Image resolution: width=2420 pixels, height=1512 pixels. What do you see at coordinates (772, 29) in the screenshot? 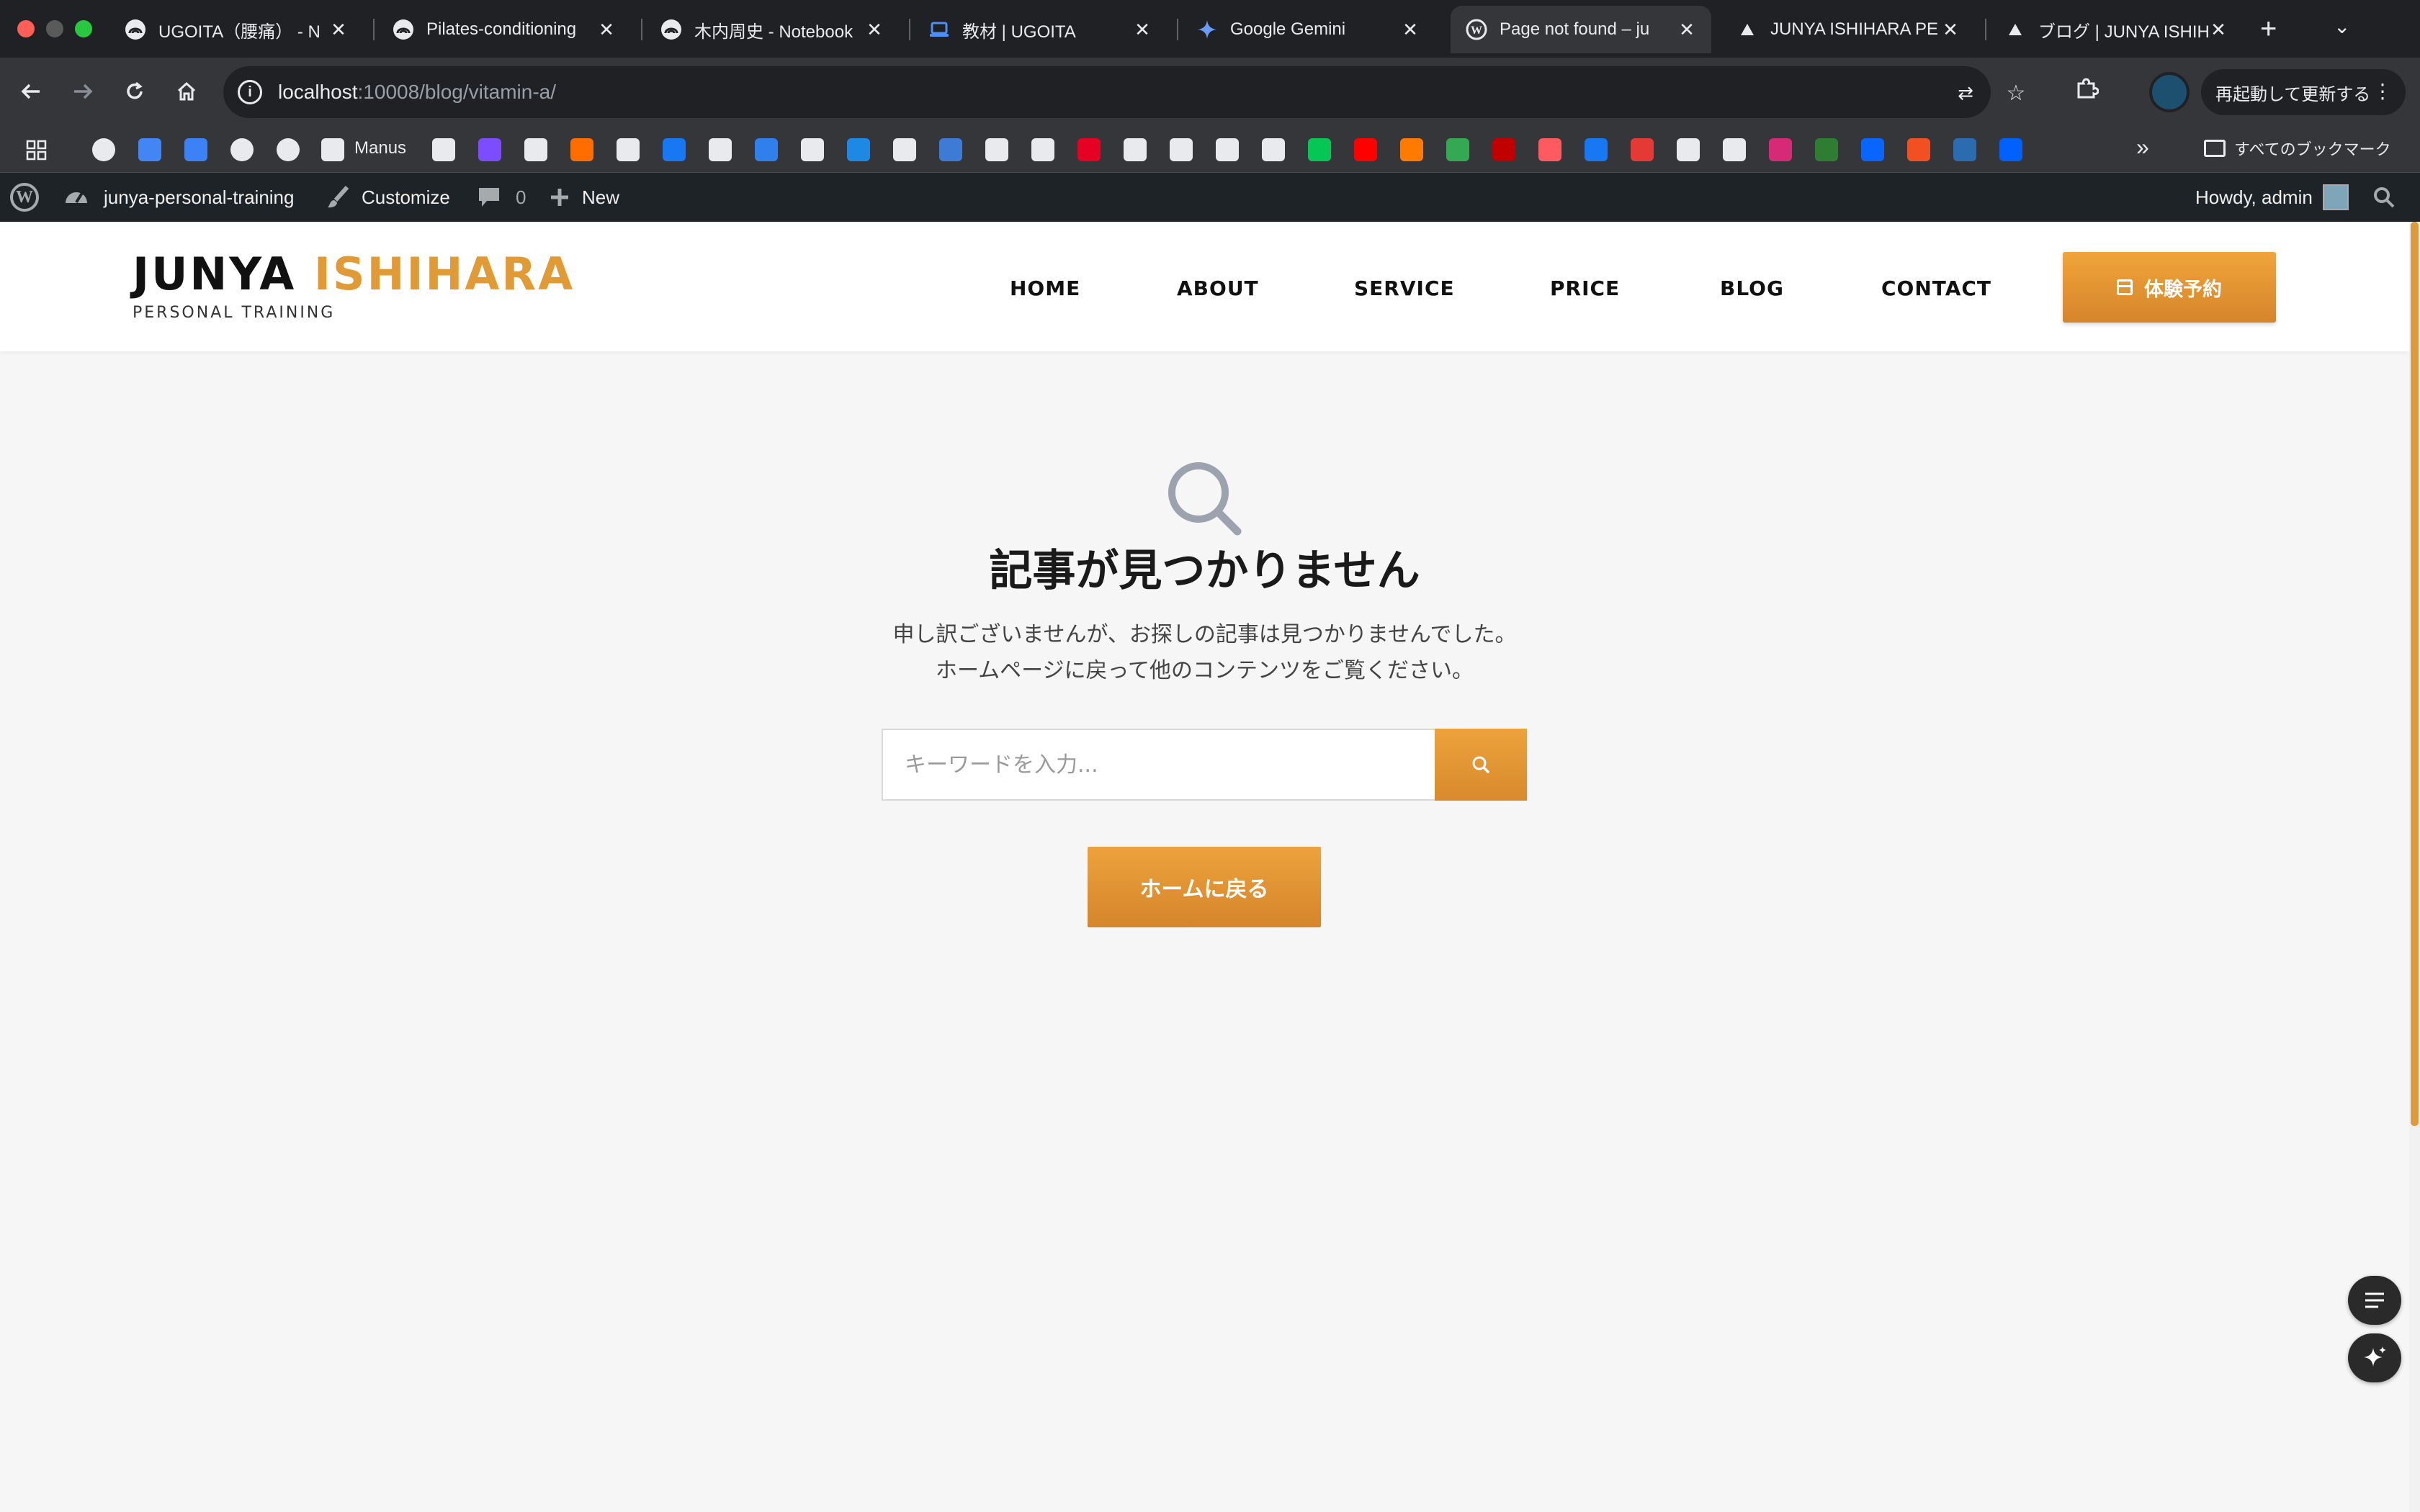
I see `browser-tab: 木内周史 - Notebook ✕` at bounding box center [772, 29].